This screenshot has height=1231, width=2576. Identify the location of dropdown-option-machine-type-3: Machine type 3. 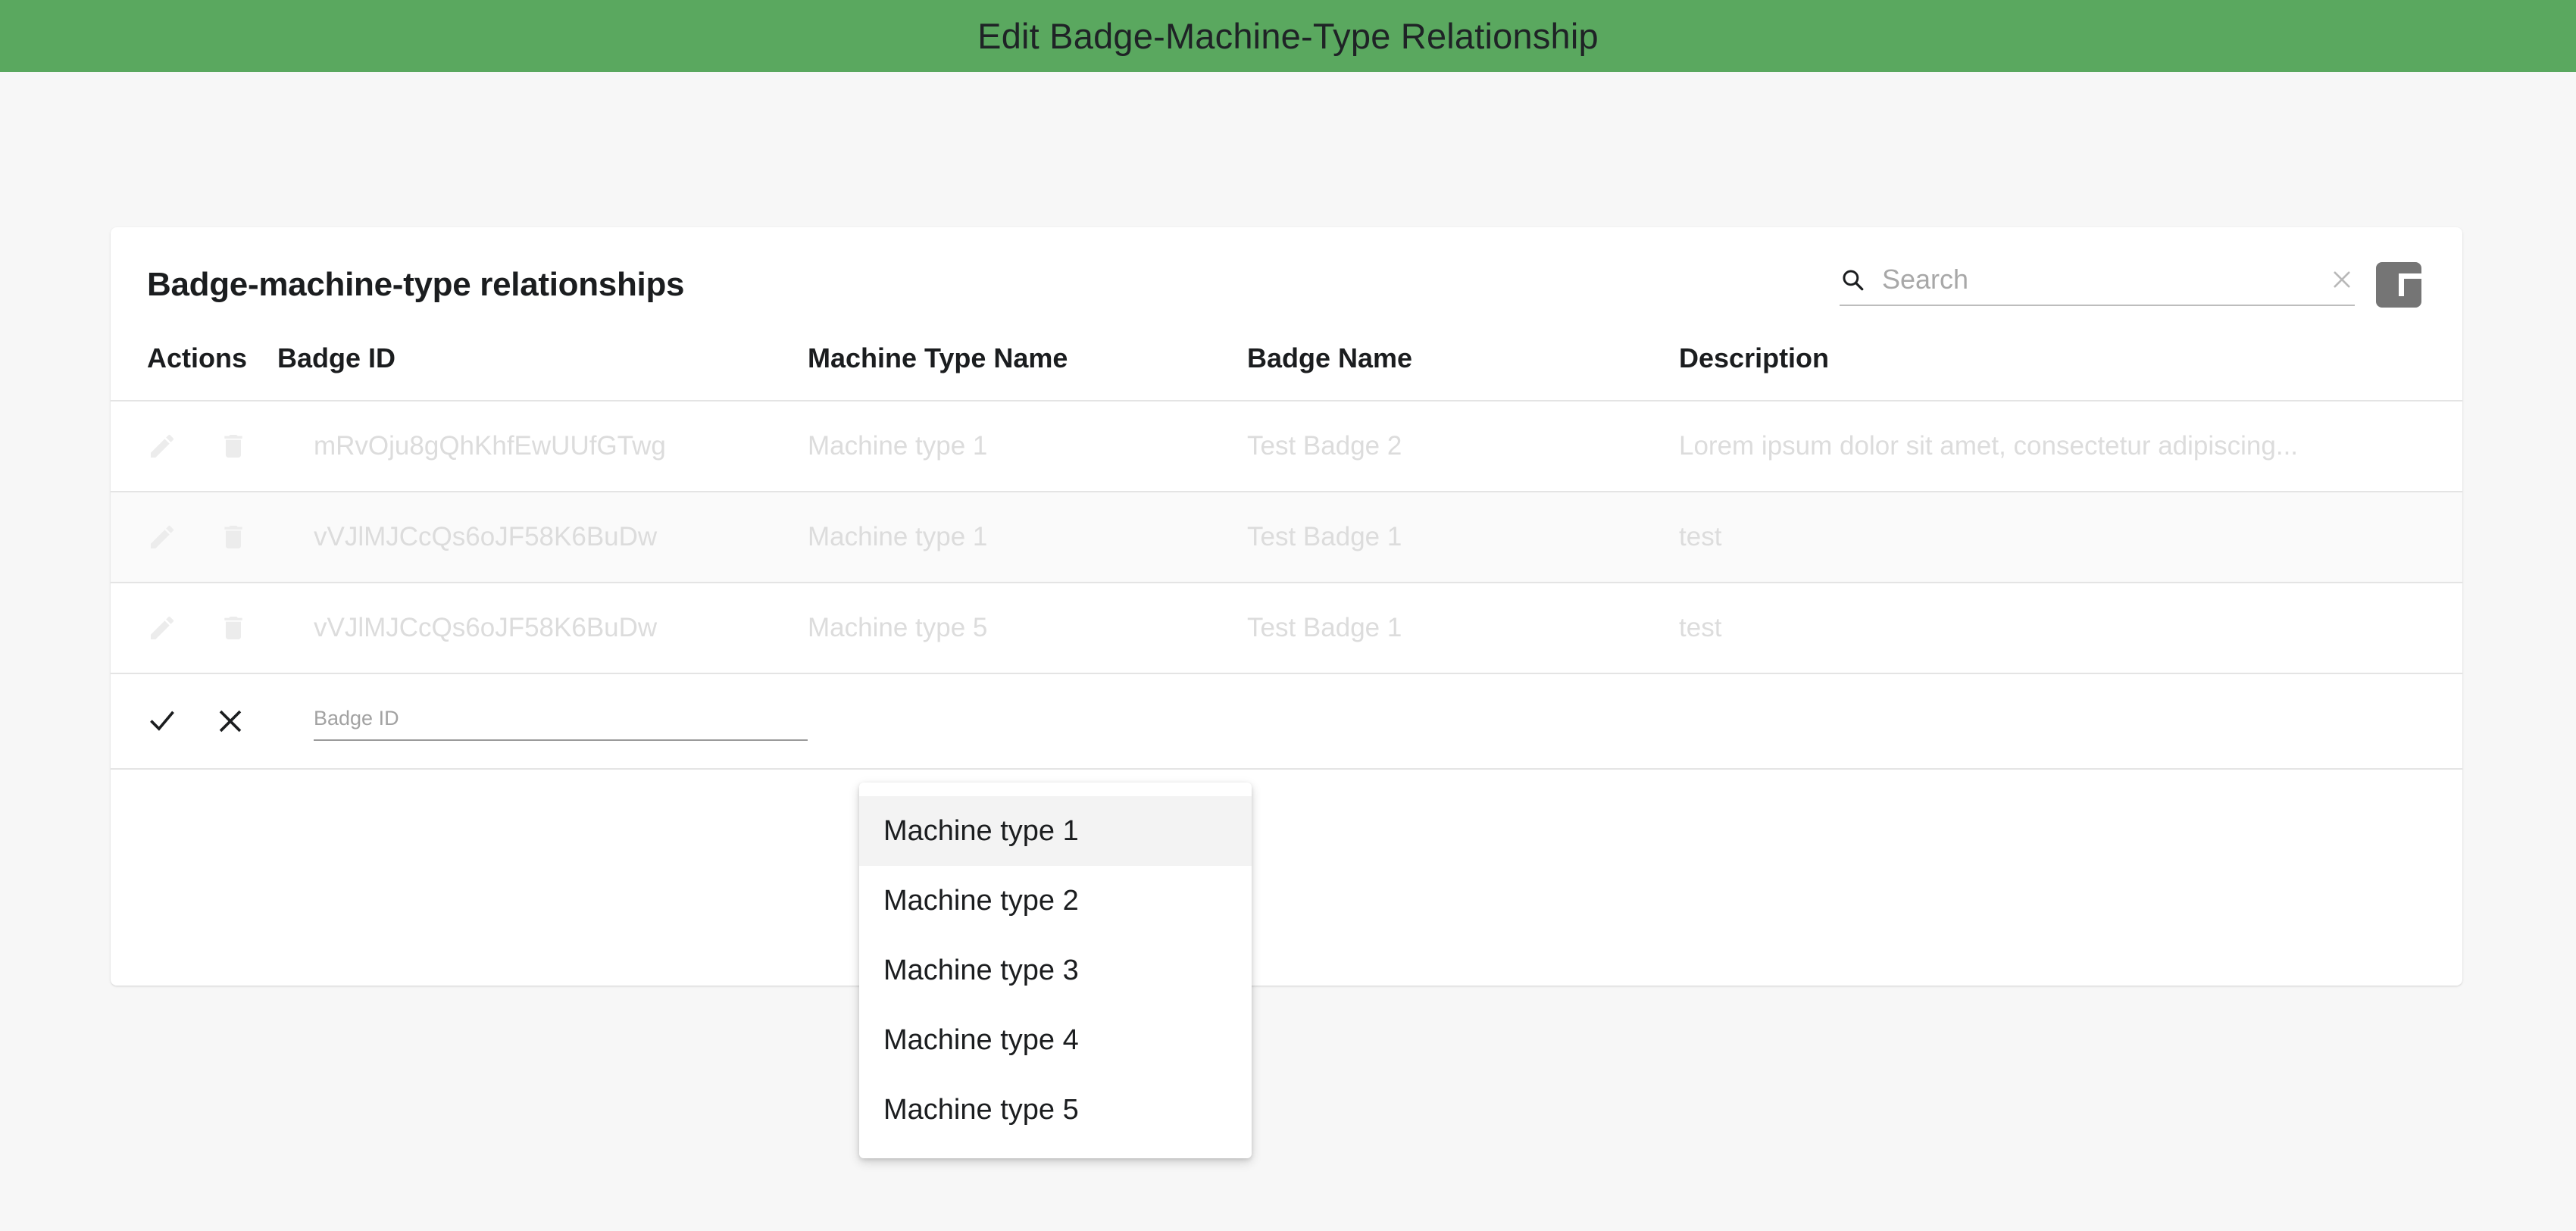
(1055, 970).